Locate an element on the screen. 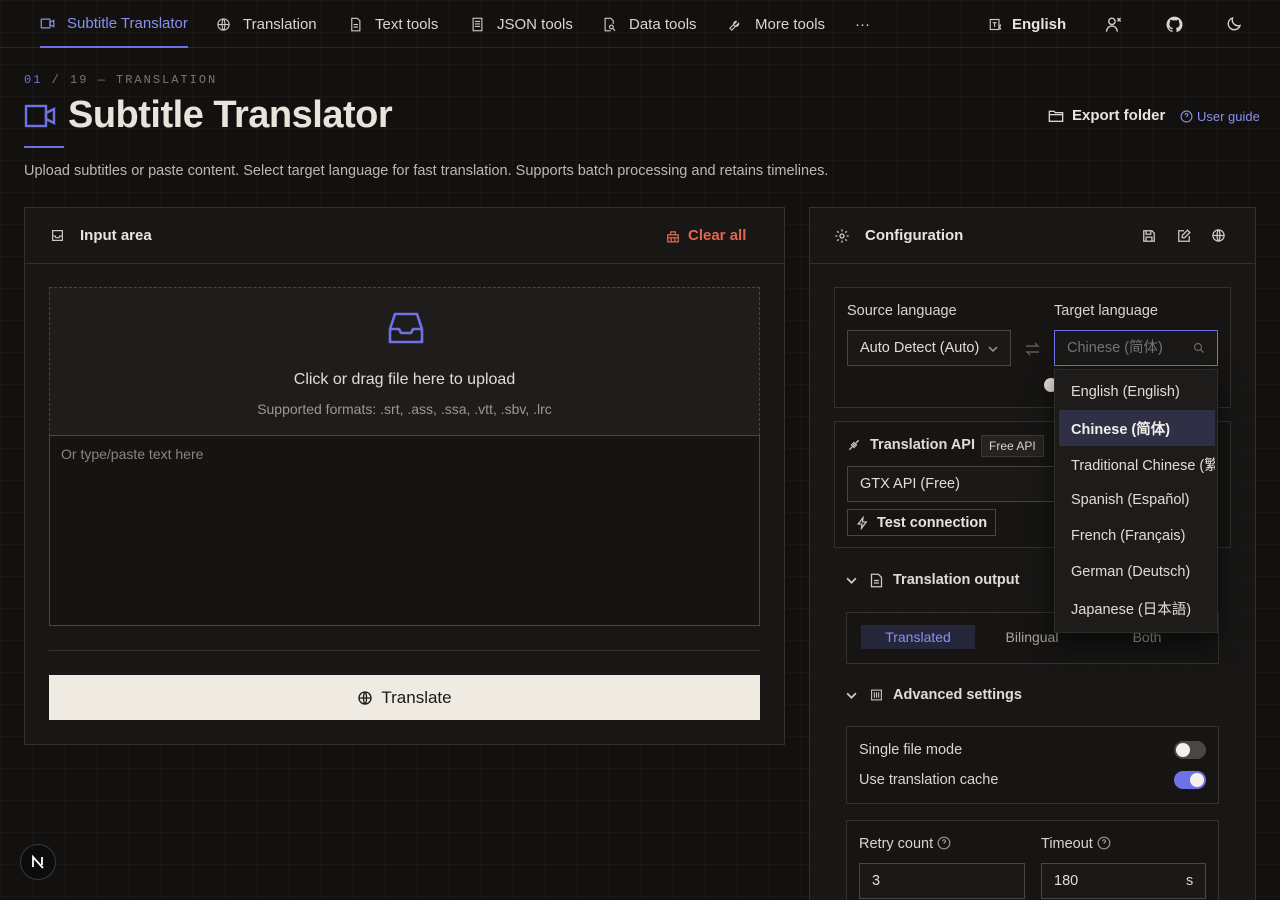 This screenshot has height=900, width=1280. edit-icon is located at coordinates (1184, 236).